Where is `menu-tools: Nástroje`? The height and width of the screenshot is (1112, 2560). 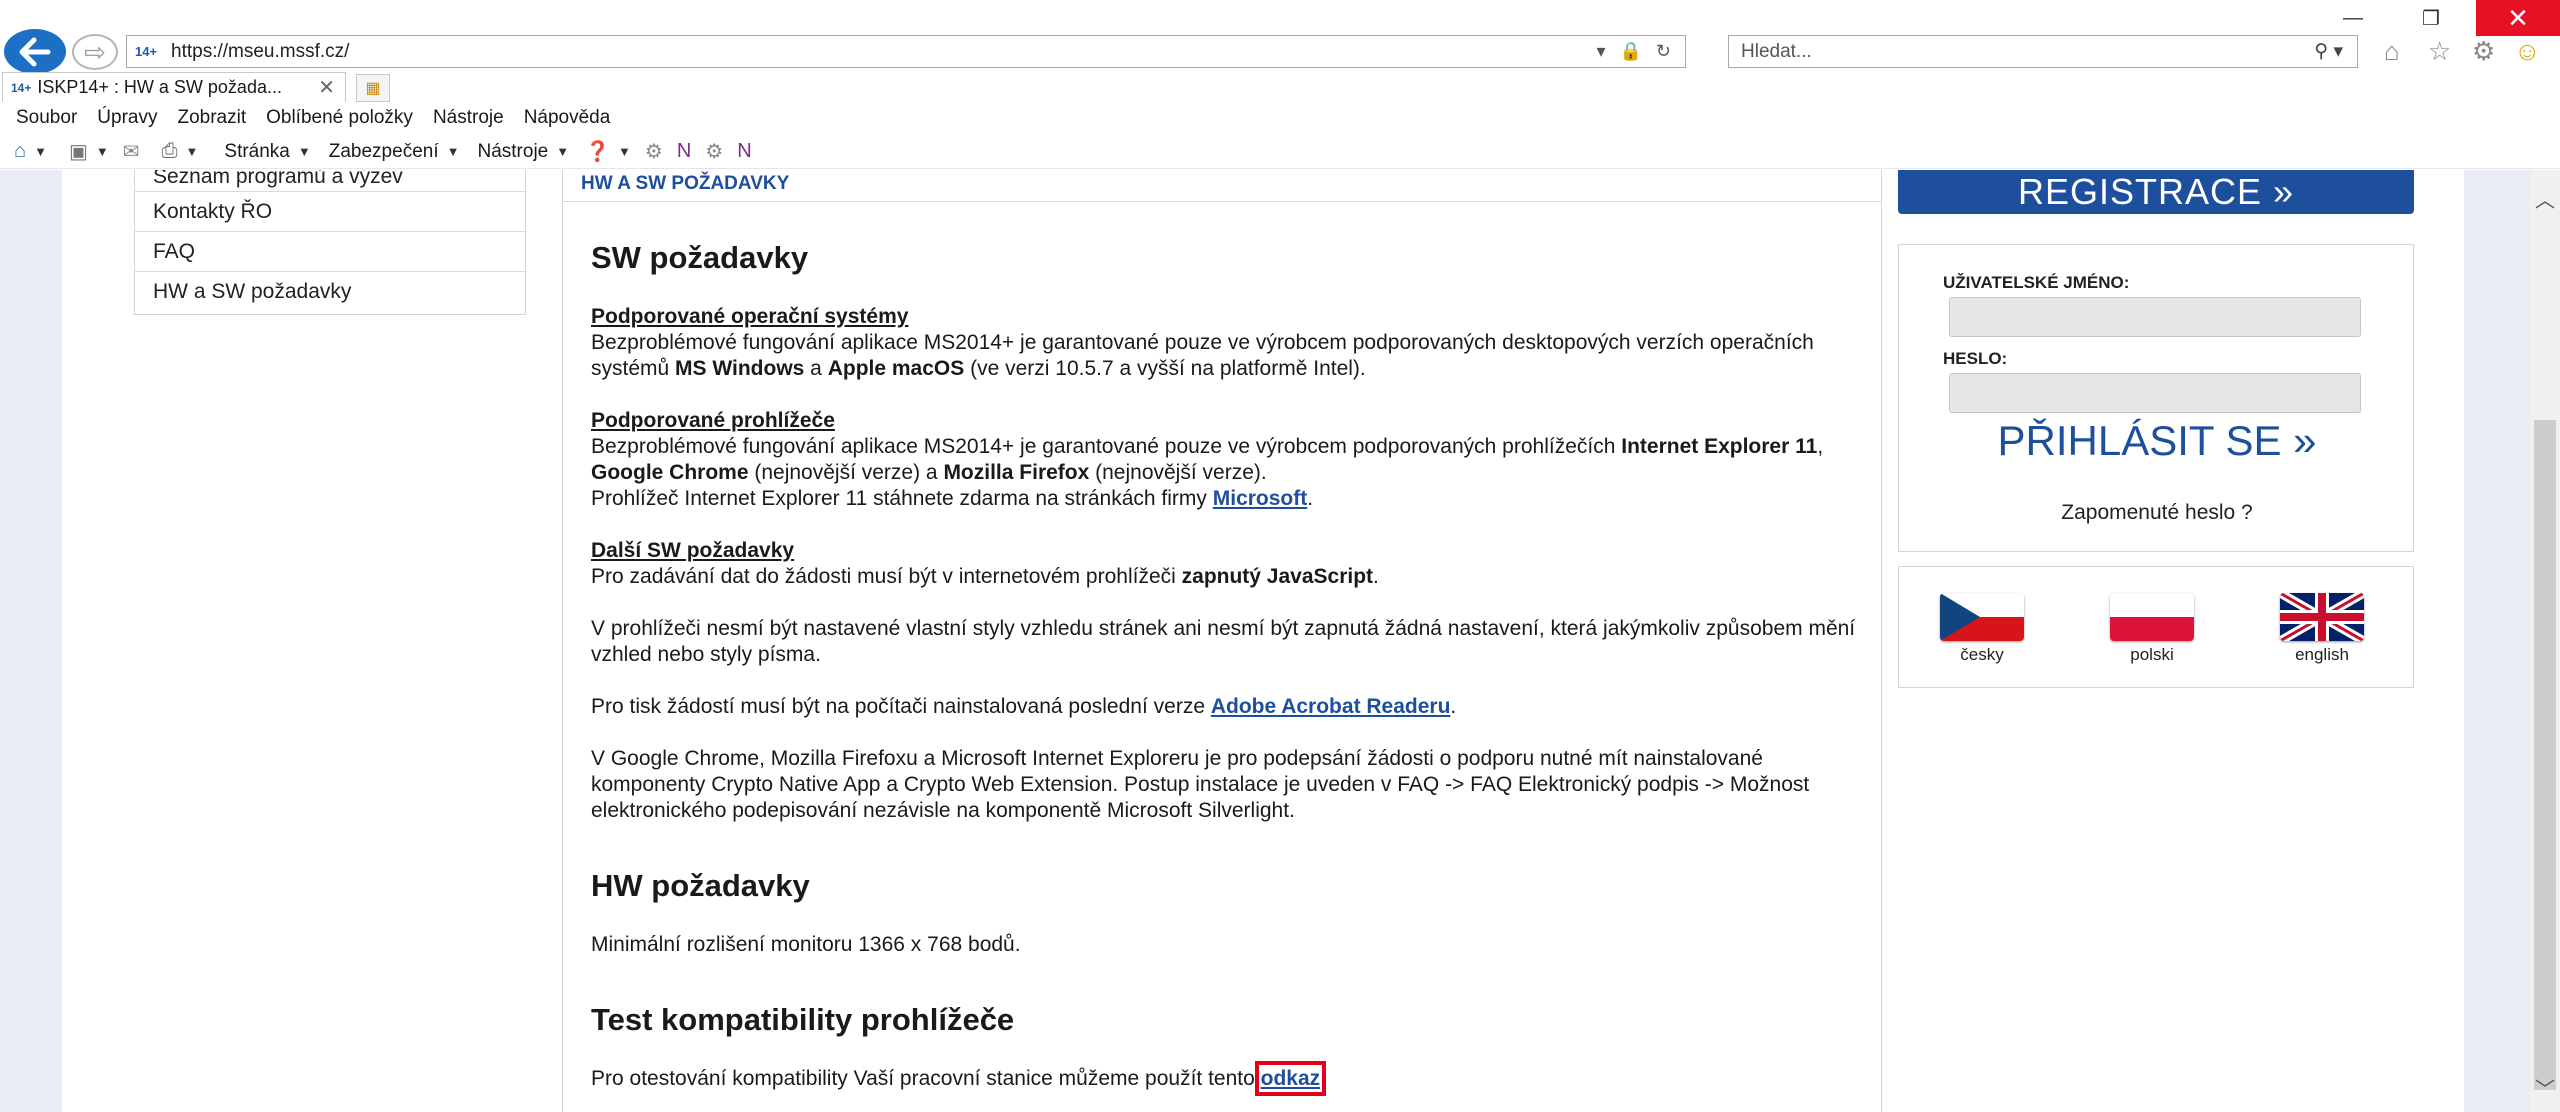
menu-tools: Nástroje is located at coordinates (468, 118).